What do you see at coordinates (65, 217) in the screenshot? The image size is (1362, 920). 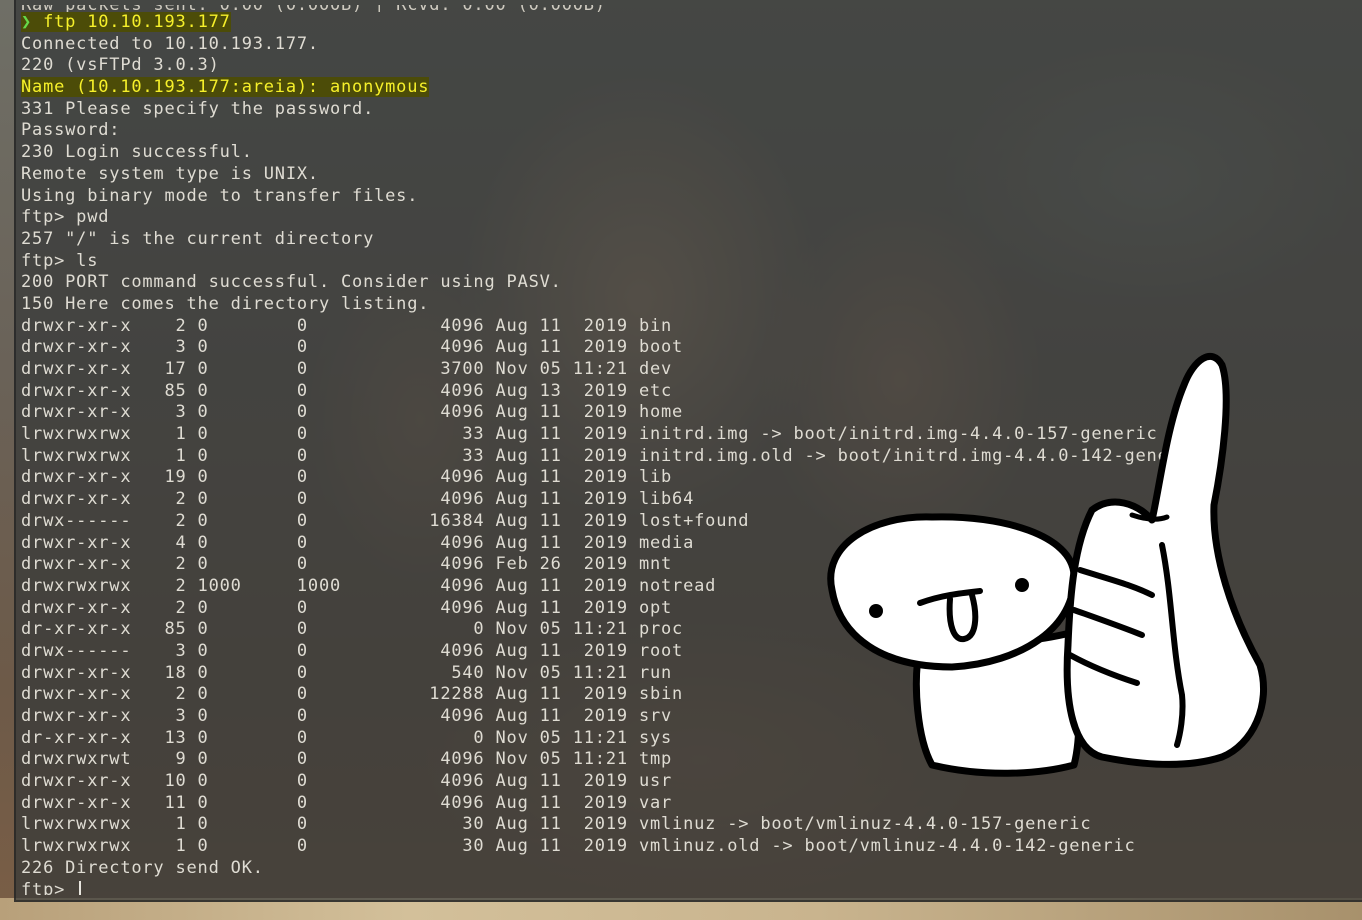 I see `output-line: ftp> pwd` at bounding box center [65, 217].